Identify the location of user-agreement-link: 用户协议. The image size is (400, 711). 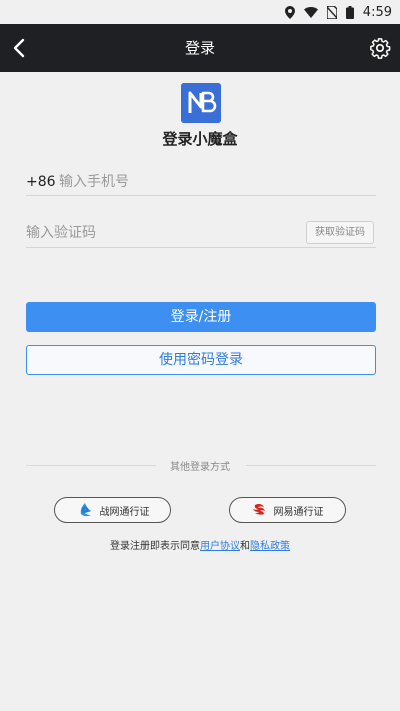
(220, 546).